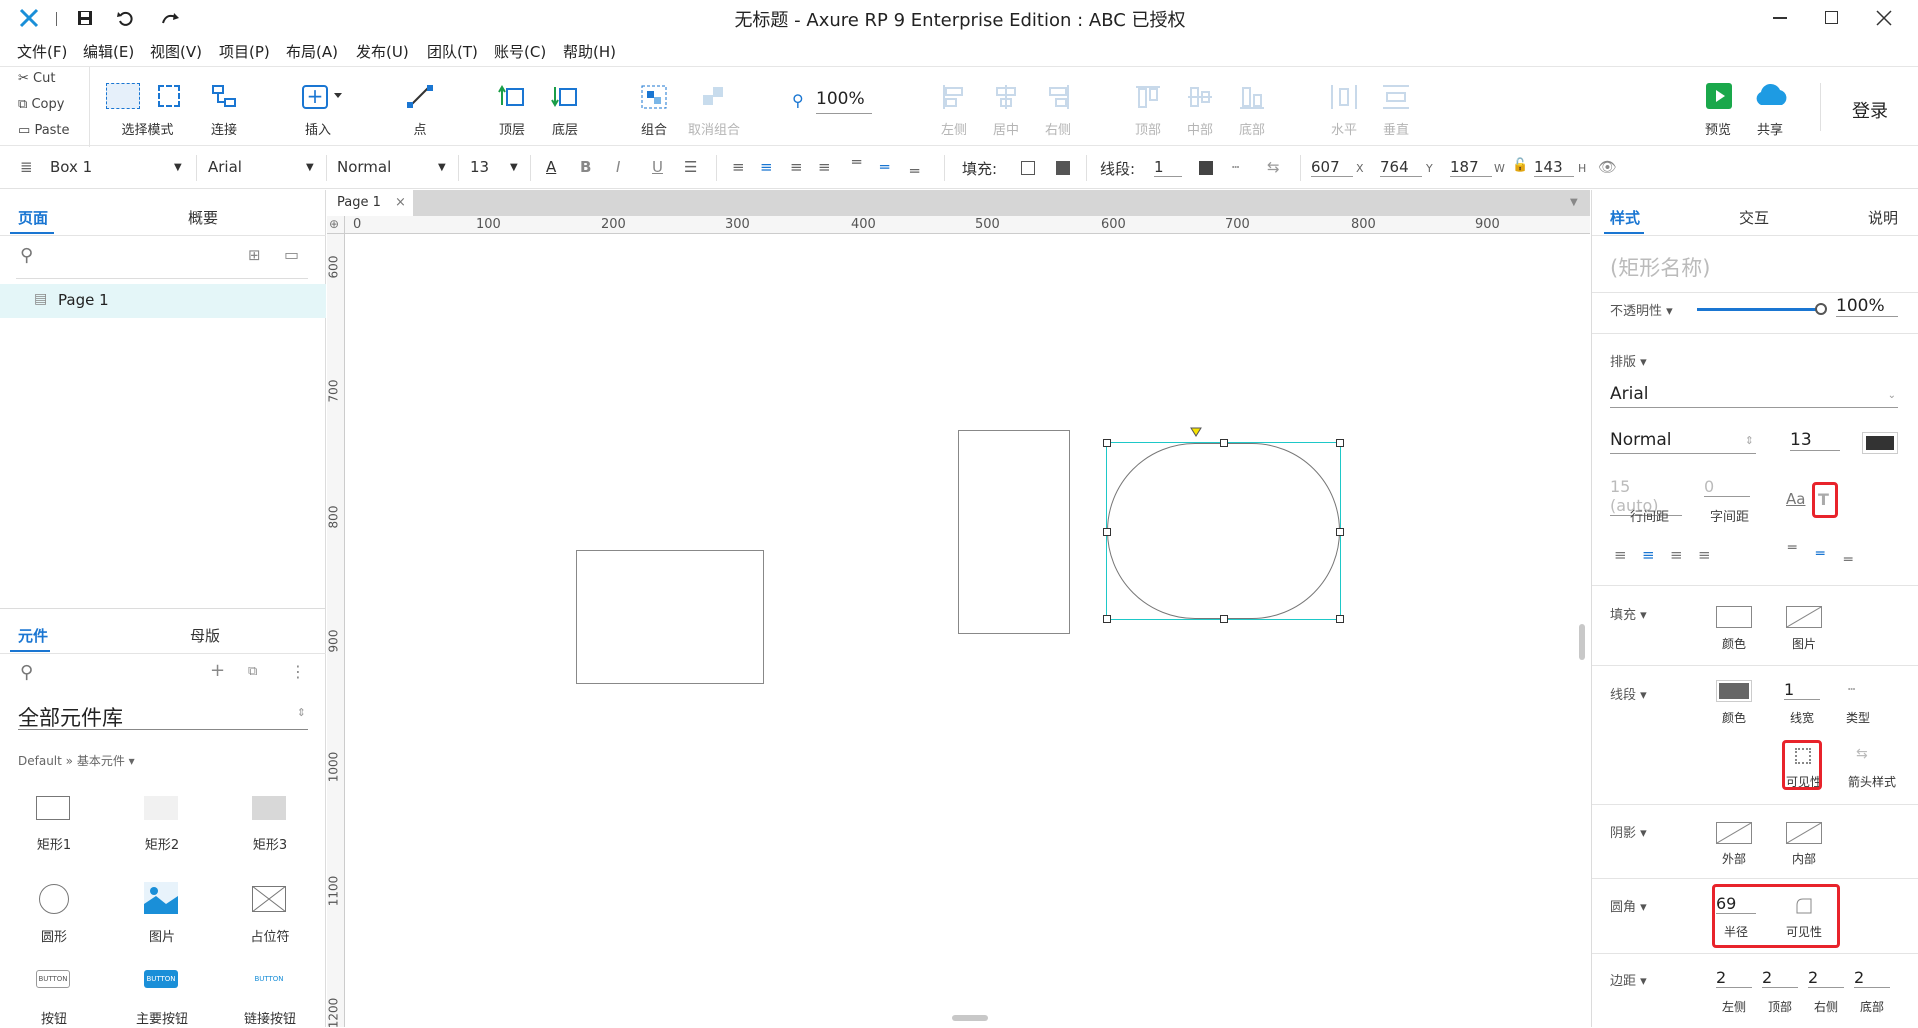 This screenshot has height=1028, width=1918. Describe the element at coordinates (400, 202) in the screenshot. I see `close-tab-icon: ×` at that location.